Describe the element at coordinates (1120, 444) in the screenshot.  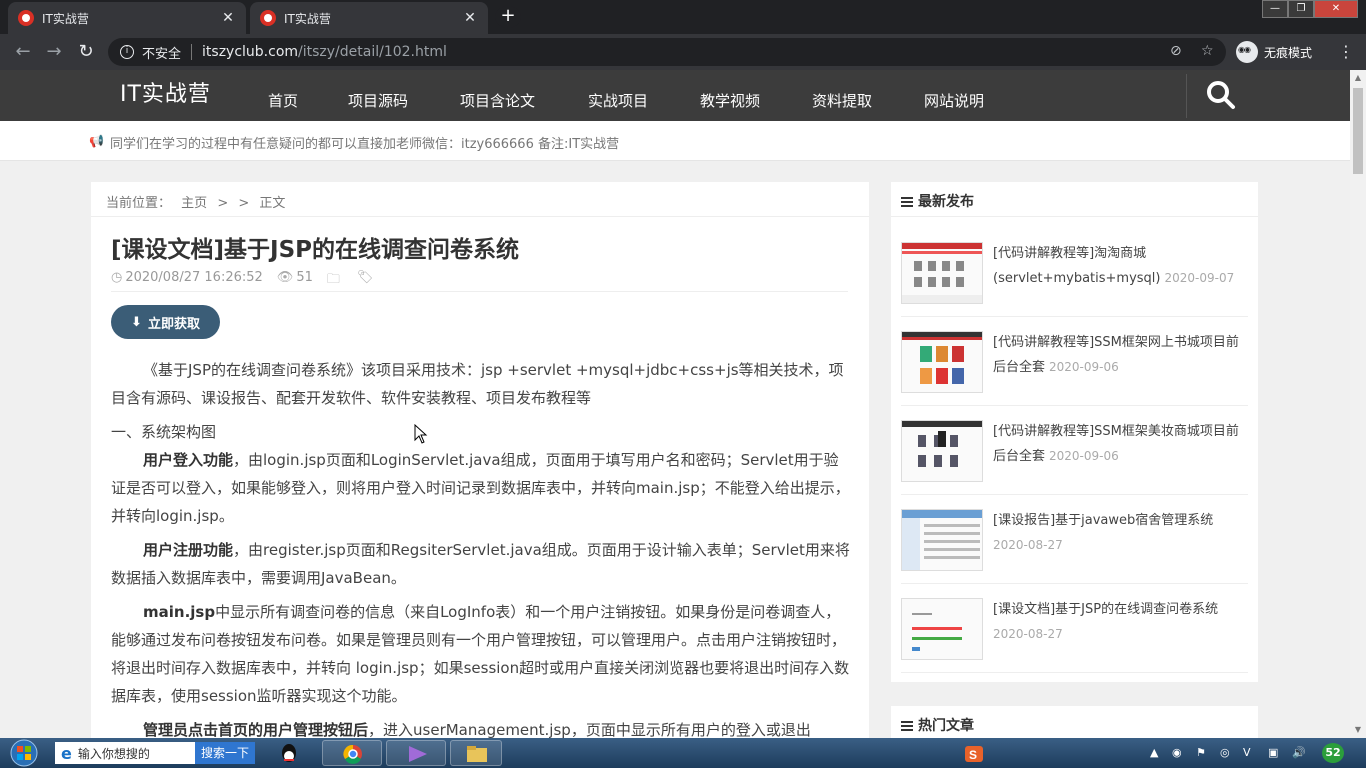
I see `post-text: [代码讲解教程等]SSM框架美妆商城项目前后台全套 2020-09-06` at that location.